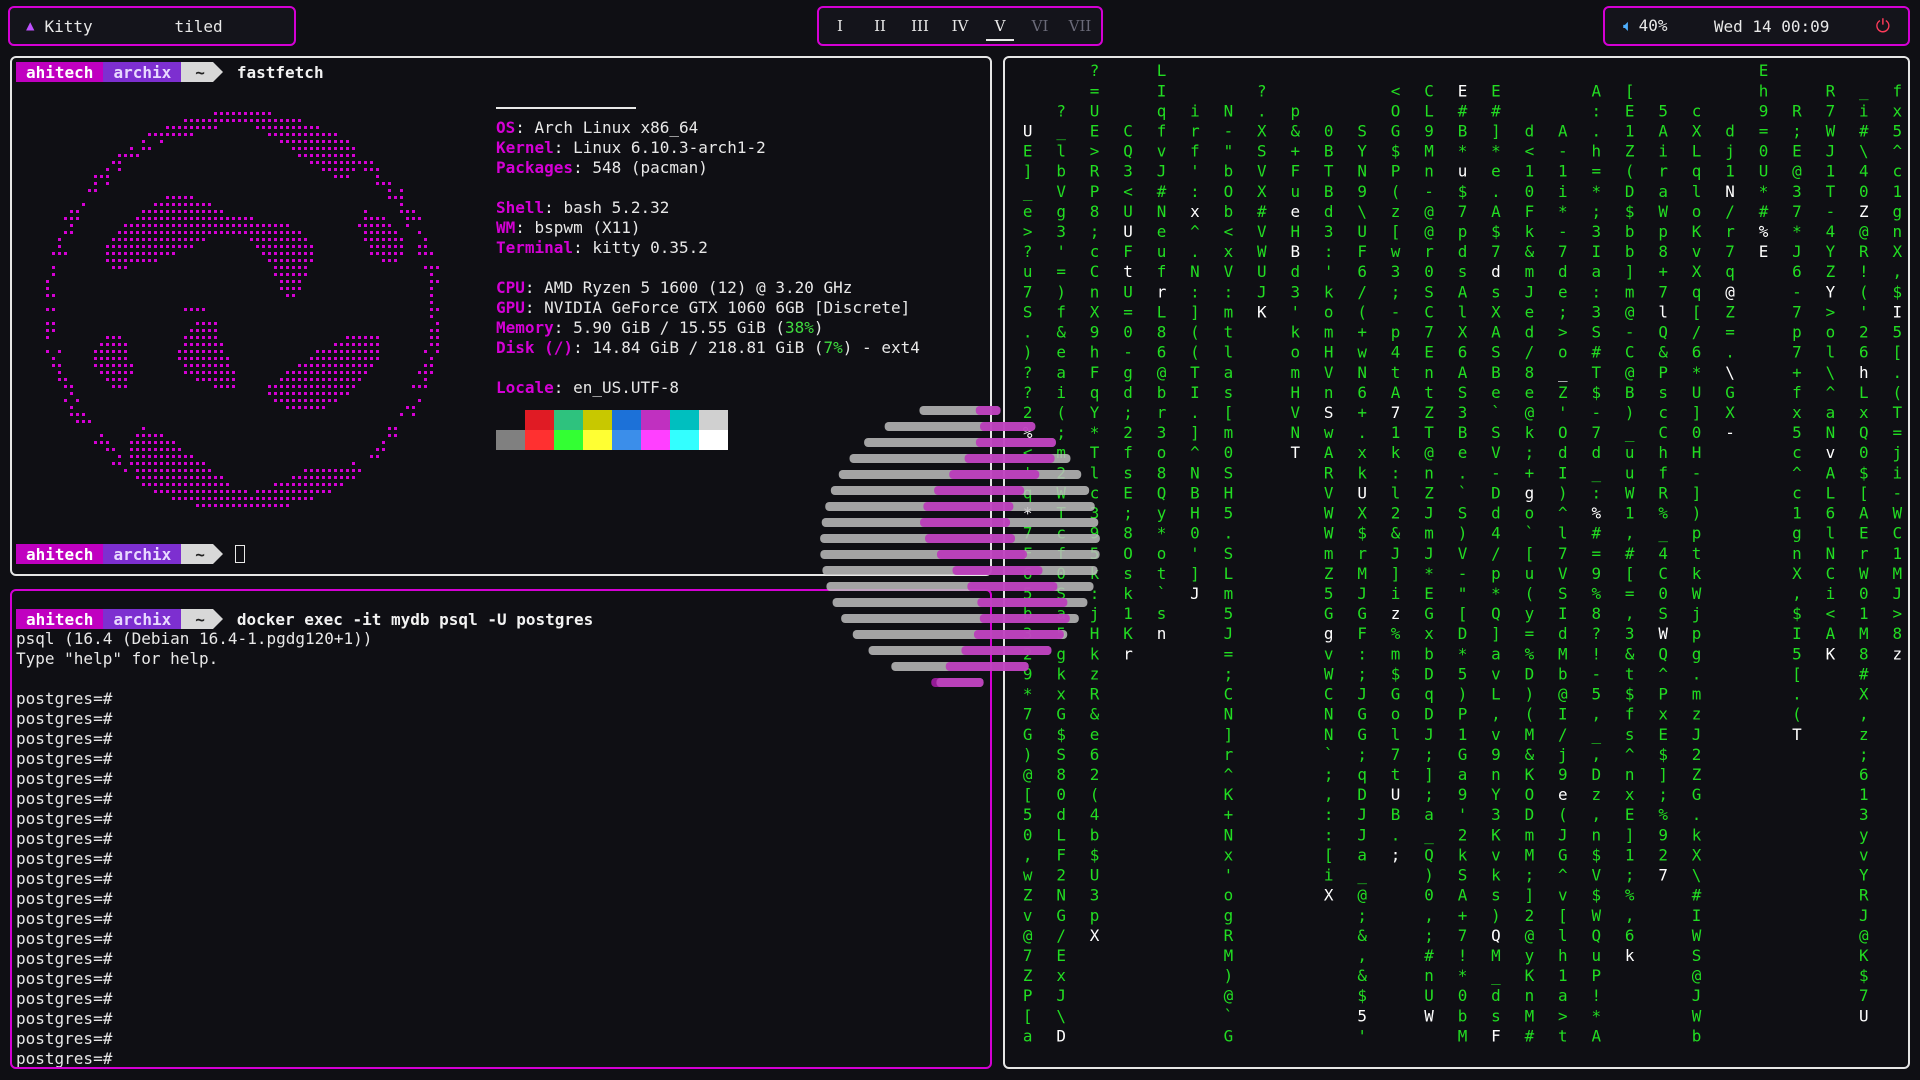 The height and width of the screenshot is (1080, 1920). Describe the element at coordinates (1396, 633) in the screenshot. I see `matrix-glyph: %` at that location.